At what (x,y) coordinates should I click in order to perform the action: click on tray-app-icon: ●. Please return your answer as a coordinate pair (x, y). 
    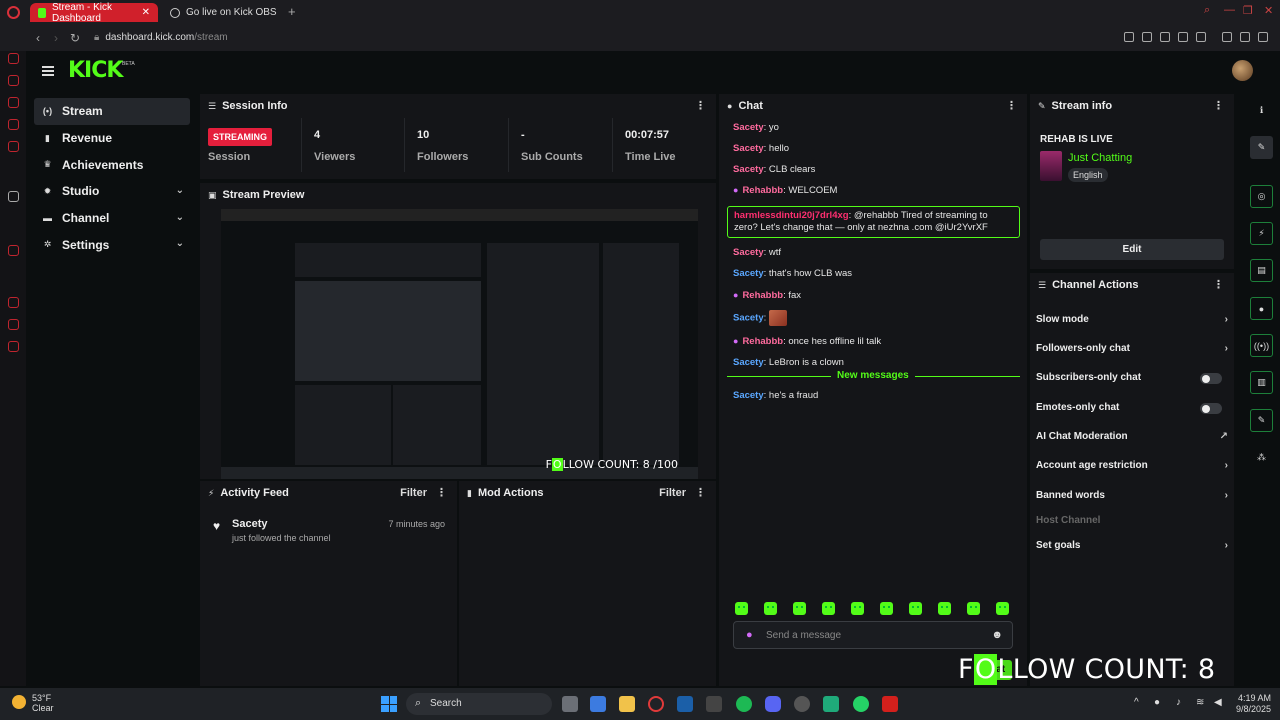
    Looking at the image, I should click on (1157, 702).